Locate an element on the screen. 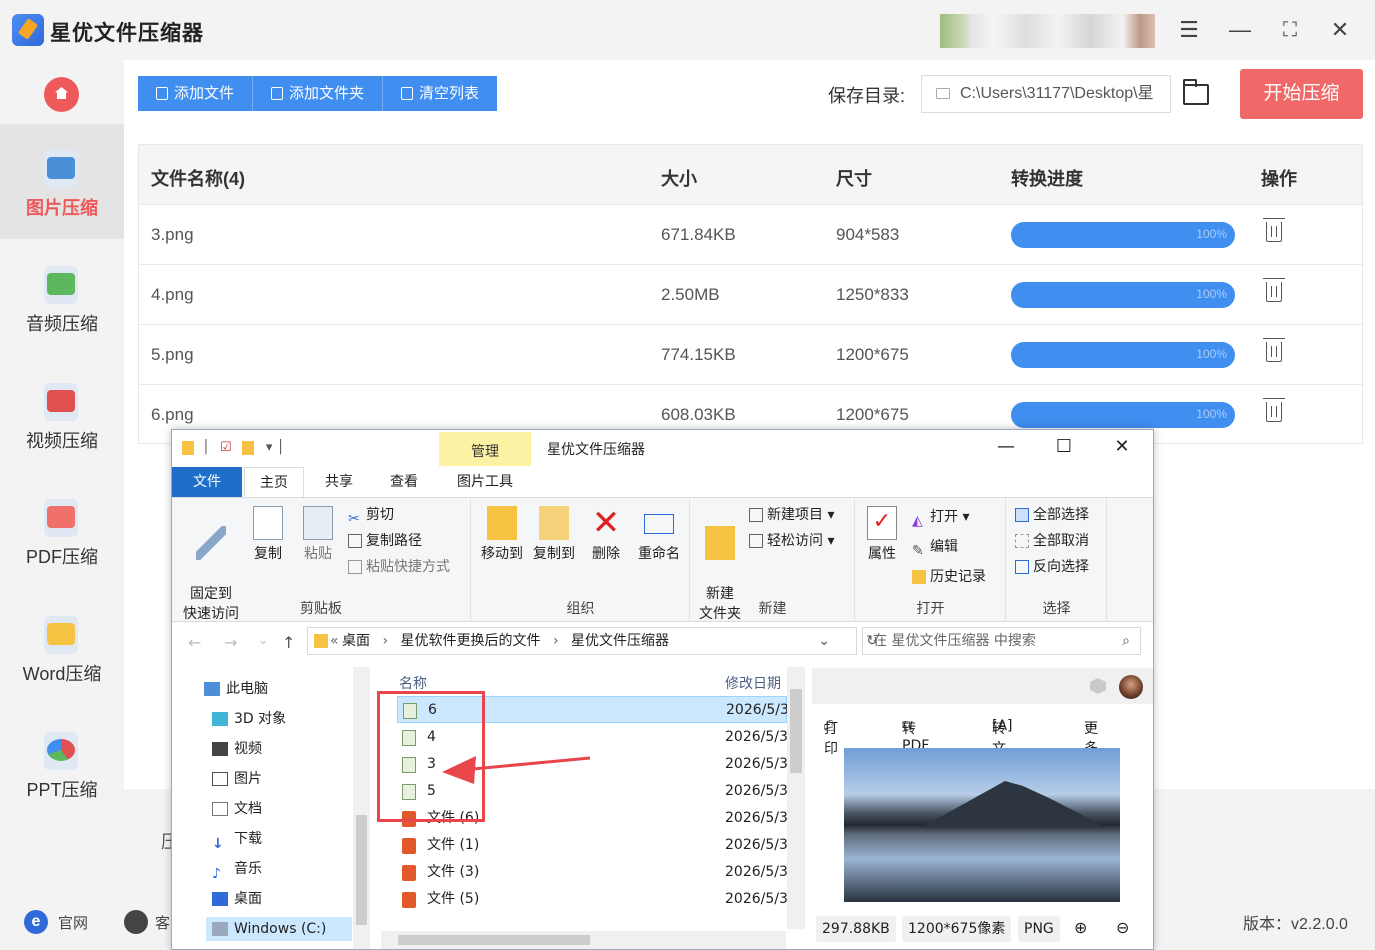 The width and height of the screenshot is (1375, 950). breadcrumb-item: 桌面 is located at coordinates (356, 641).